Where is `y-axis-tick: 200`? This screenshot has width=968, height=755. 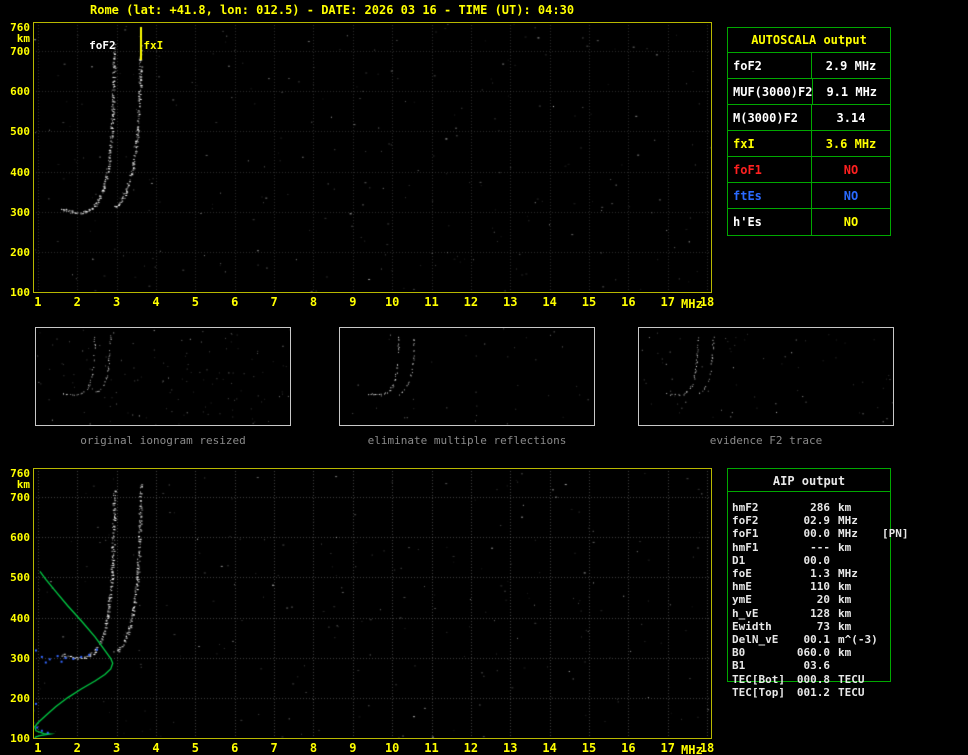
y-axis-tick: 200 is located at coordinates (20, 252).